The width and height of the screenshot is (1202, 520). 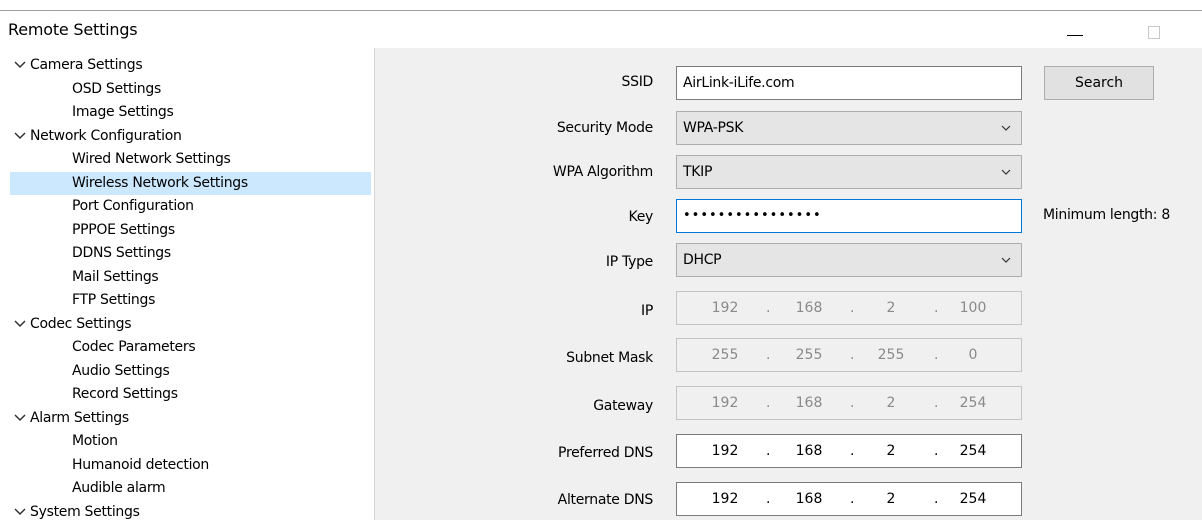 What do you see at coordinates (973, 308) in the screenshot?
I see `ip-octet: 100` at bounding box center [973, 308].